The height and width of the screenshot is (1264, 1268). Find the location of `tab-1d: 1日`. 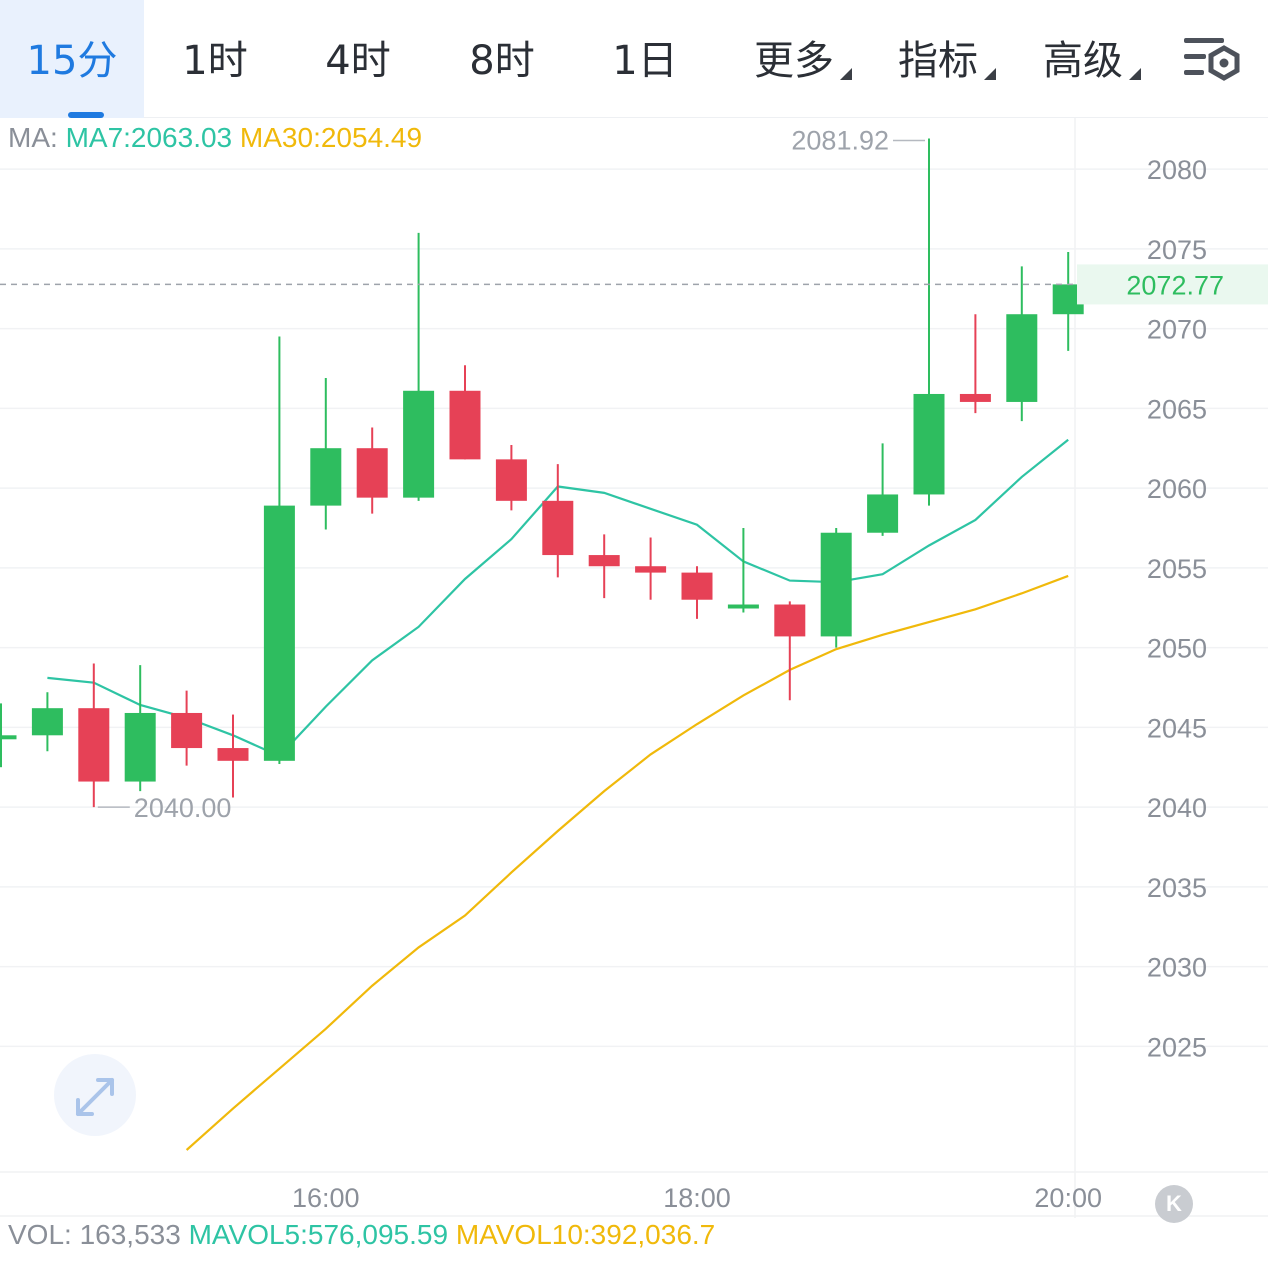

tab-1d: 1日 is located at coordinates (645, 59).